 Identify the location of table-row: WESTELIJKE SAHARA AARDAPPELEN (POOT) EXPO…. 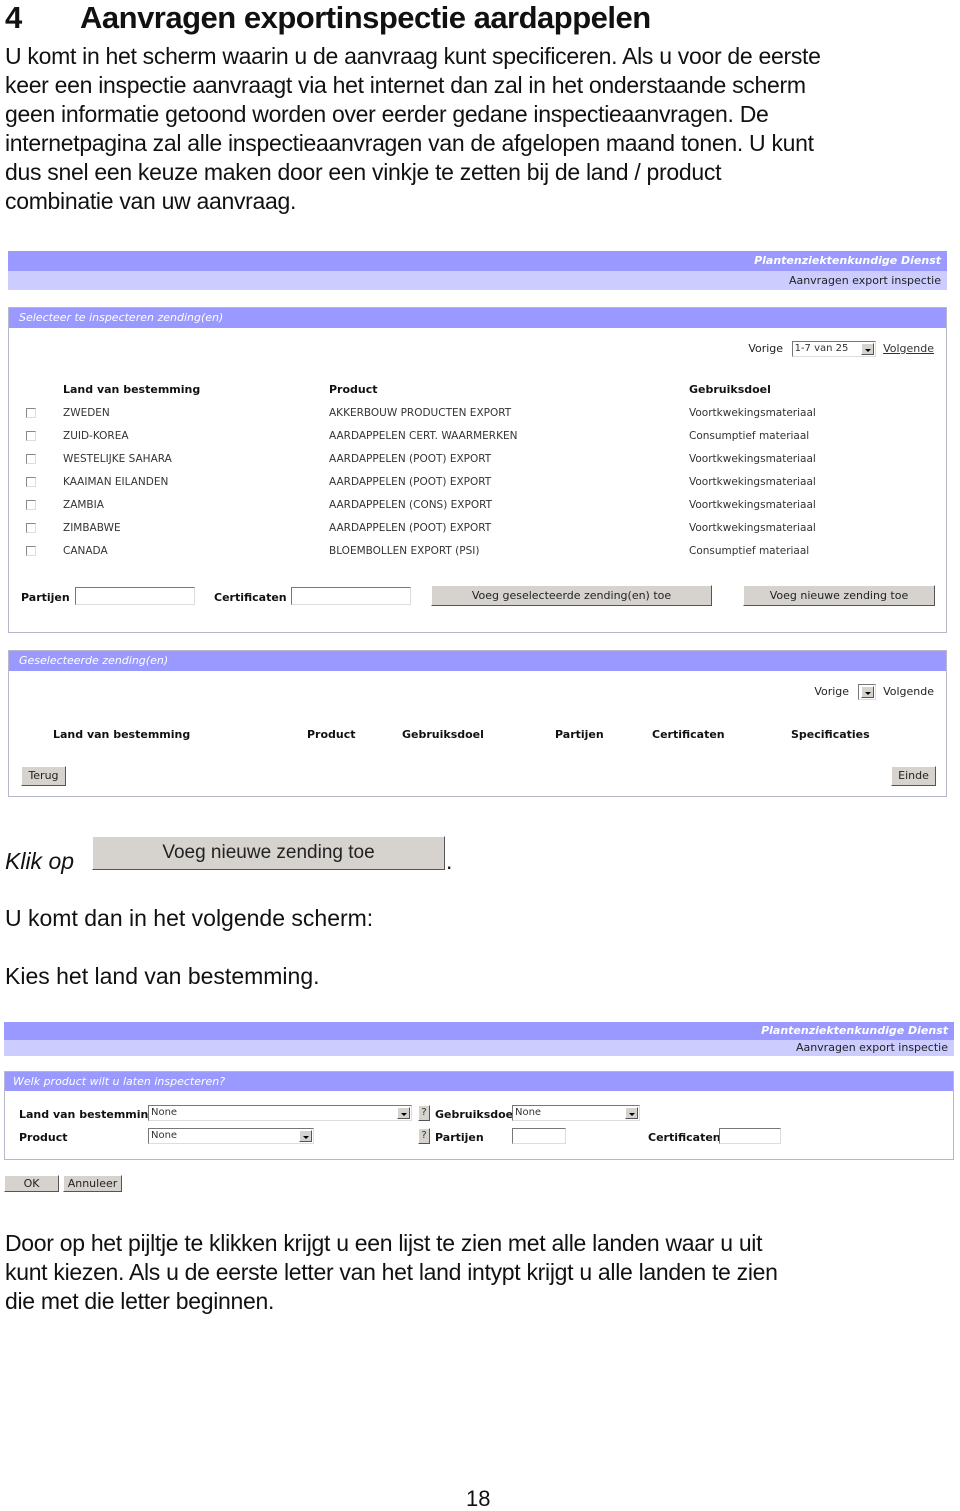
(474, 461).